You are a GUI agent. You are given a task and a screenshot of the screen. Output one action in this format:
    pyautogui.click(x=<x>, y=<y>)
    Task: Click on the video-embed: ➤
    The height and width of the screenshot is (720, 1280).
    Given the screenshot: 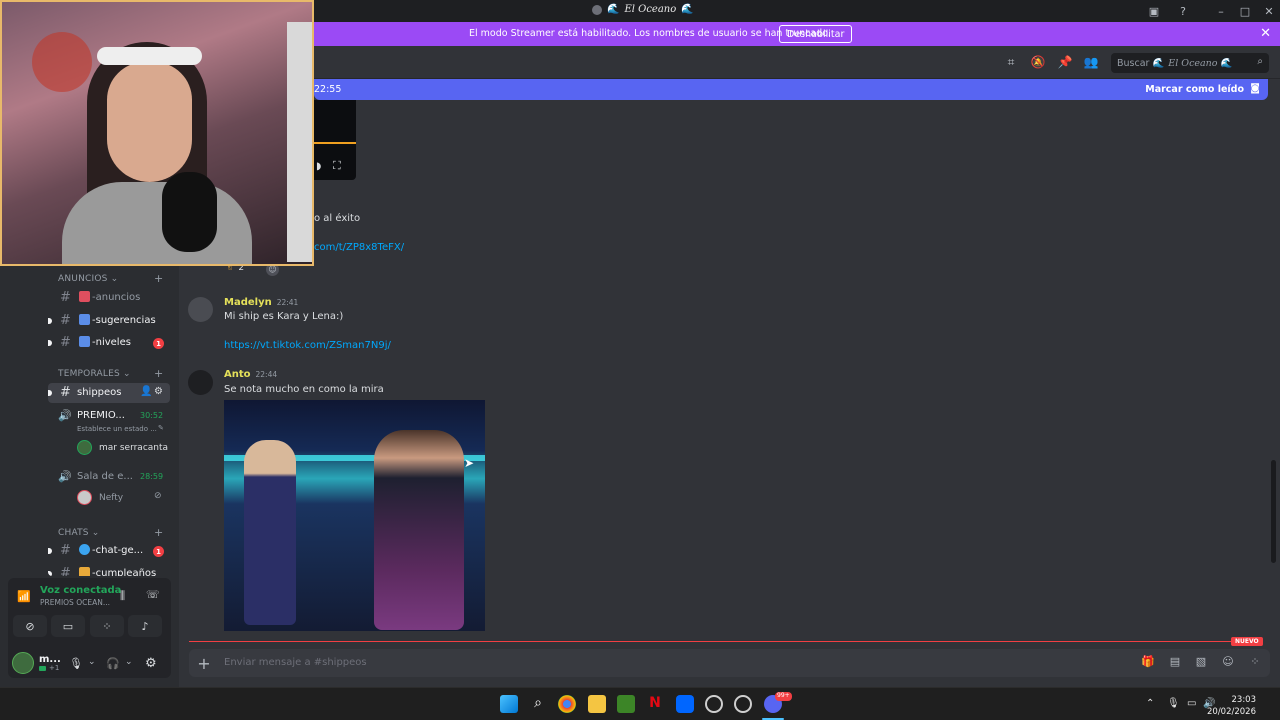 What is the action you would take?
    pyautogui.click(x=354, y=515)
    